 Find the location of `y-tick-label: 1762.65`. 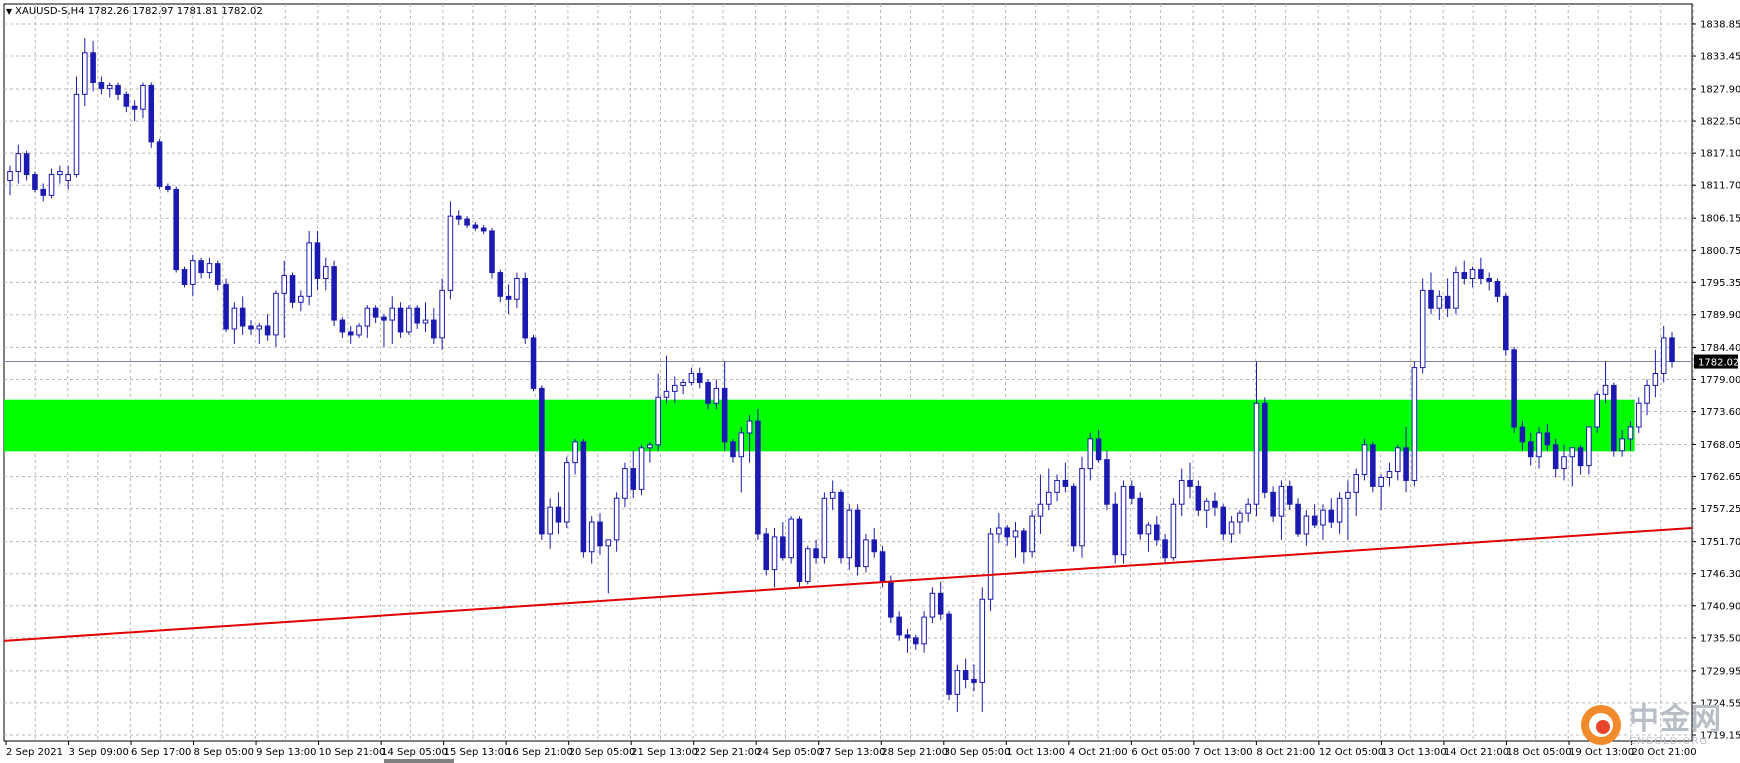

y-tick-label: 1762.65 is located at coordinates (1720, 477).